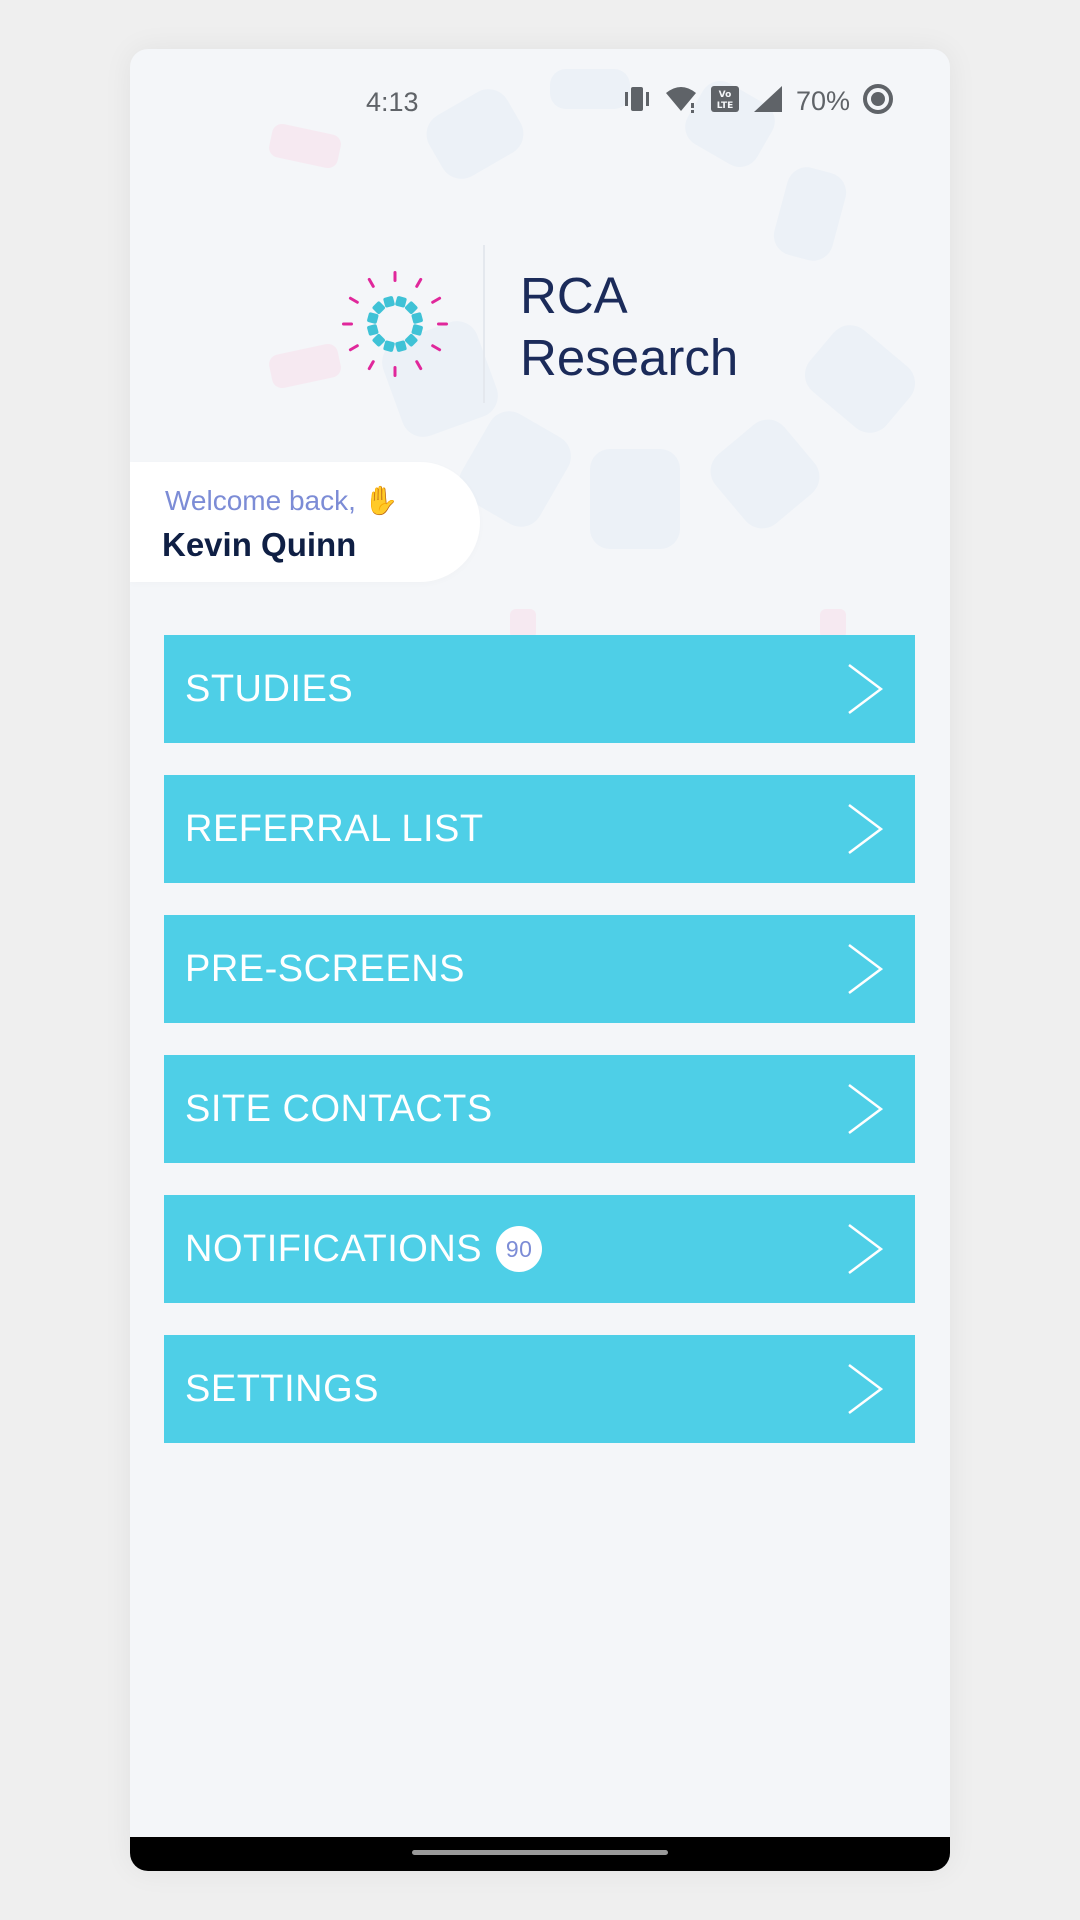 This screenshot has width=1080, height=1920. I want to click on battery-percent: 70%, so click(822, 101).